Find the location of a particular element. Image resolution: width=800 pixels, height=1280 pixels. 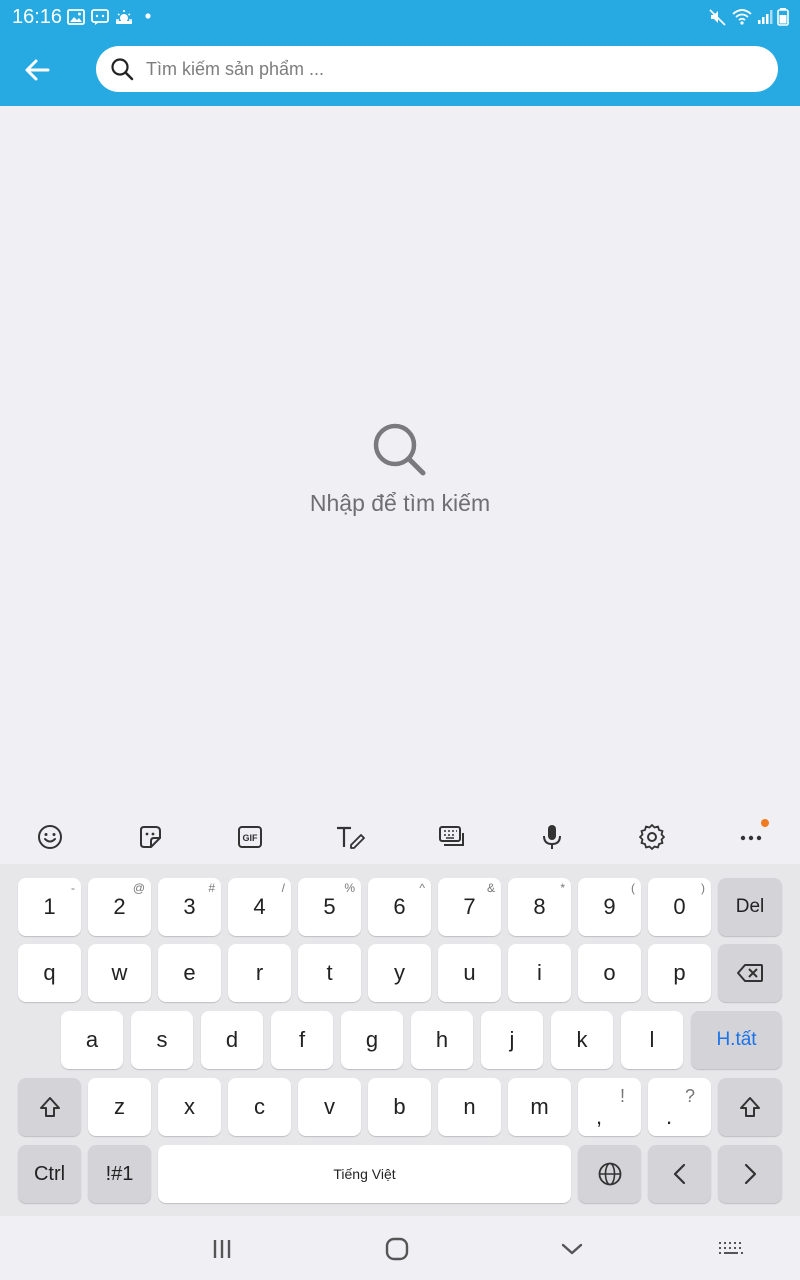

keyboard-mode-button is located at coordinates (452, 837).